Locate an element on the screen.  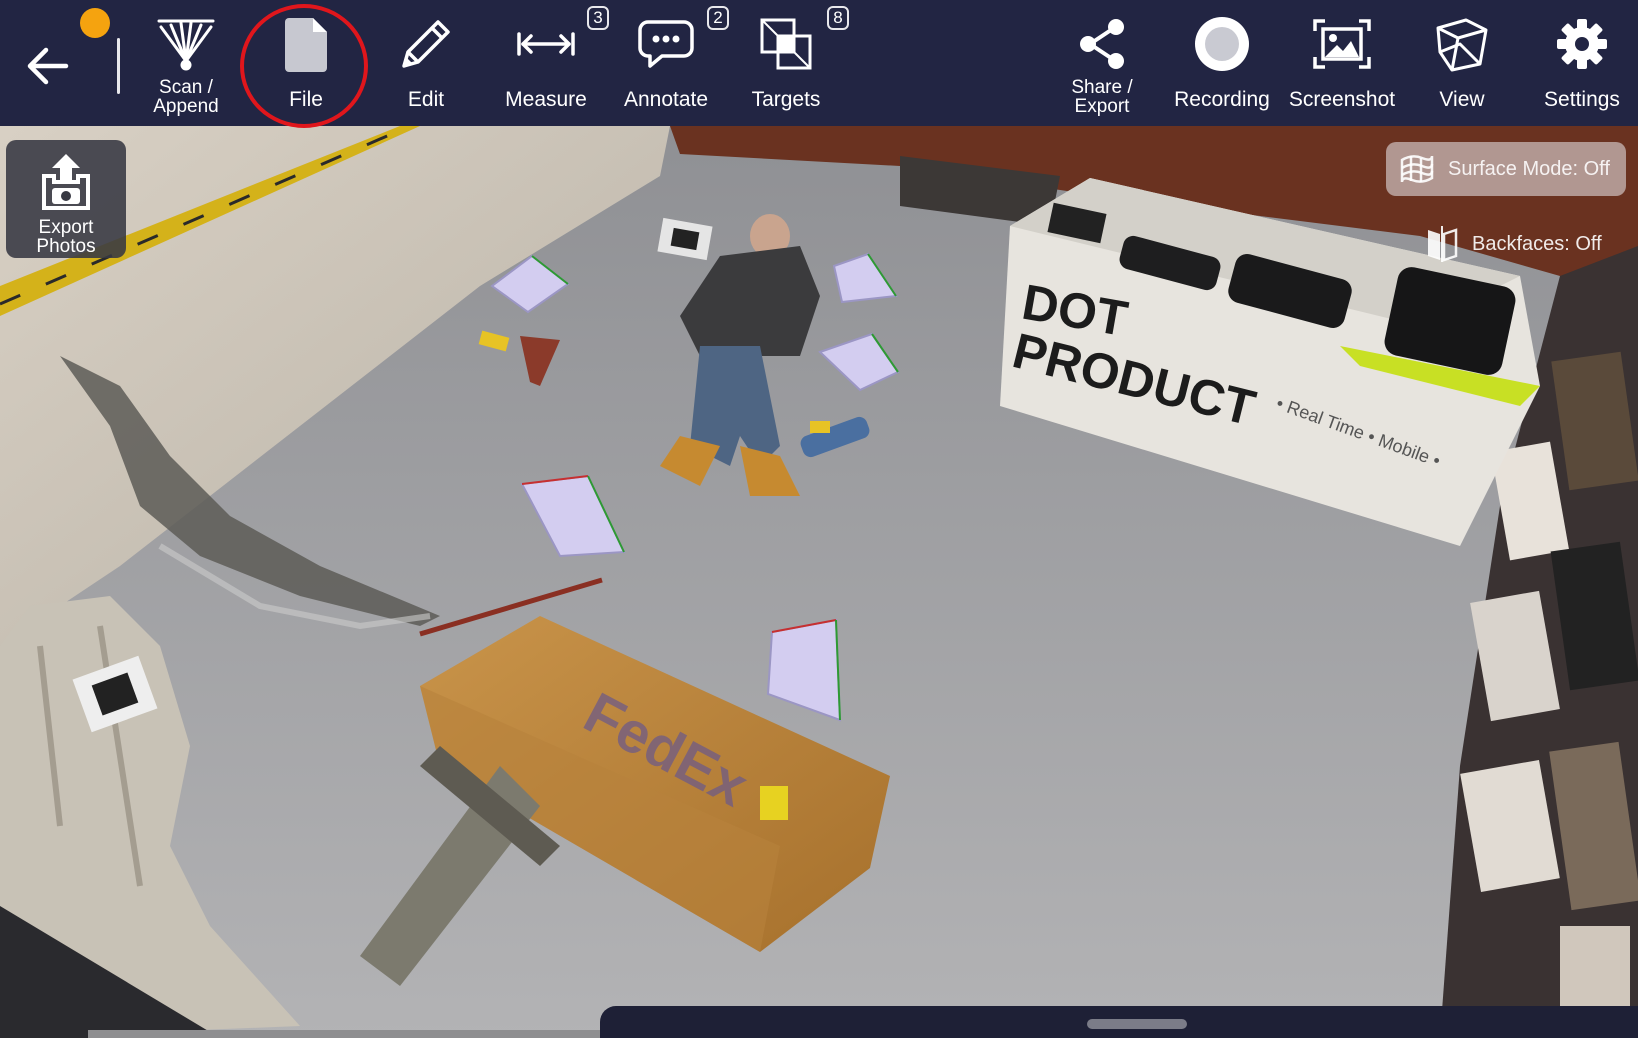
file-label: File is located at coordinates (306, 99).